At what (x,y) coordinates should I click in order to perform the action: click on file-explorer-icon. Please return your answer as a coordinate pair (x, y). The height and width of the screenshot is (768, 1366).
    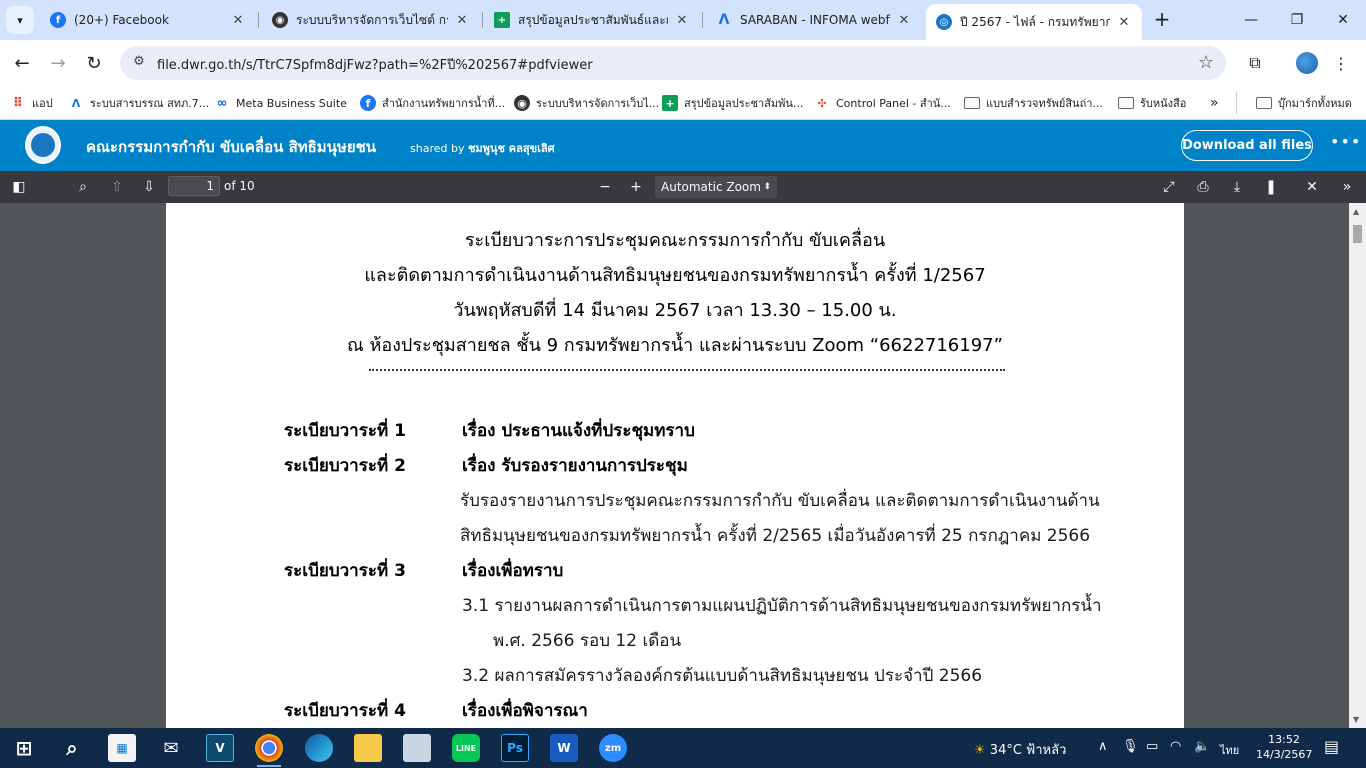
    Looking at the image, I should click on (368, 748).